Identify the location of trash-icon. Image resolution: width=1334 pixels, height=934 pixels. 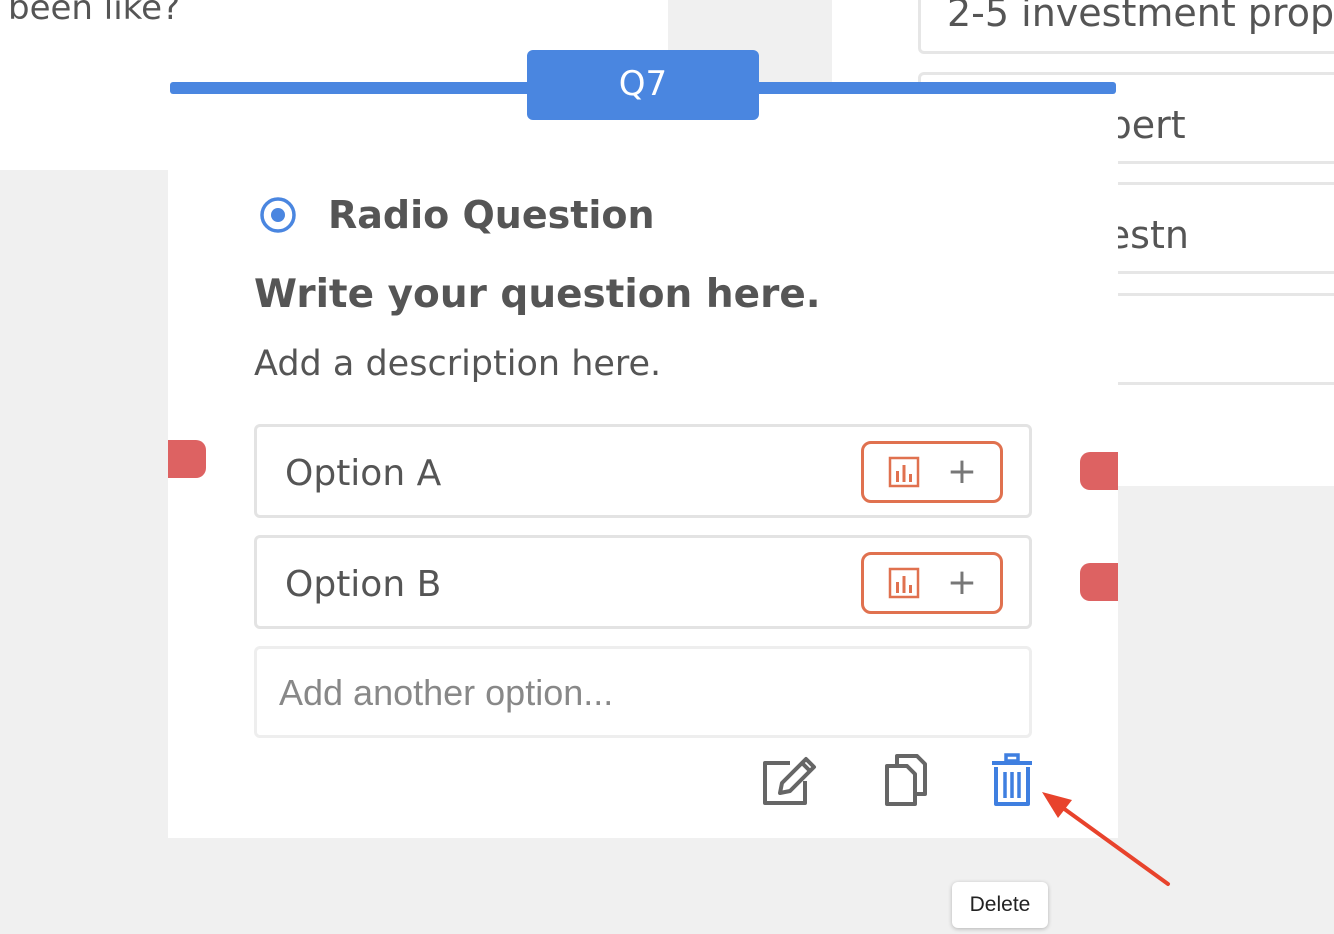
(1012, 782).